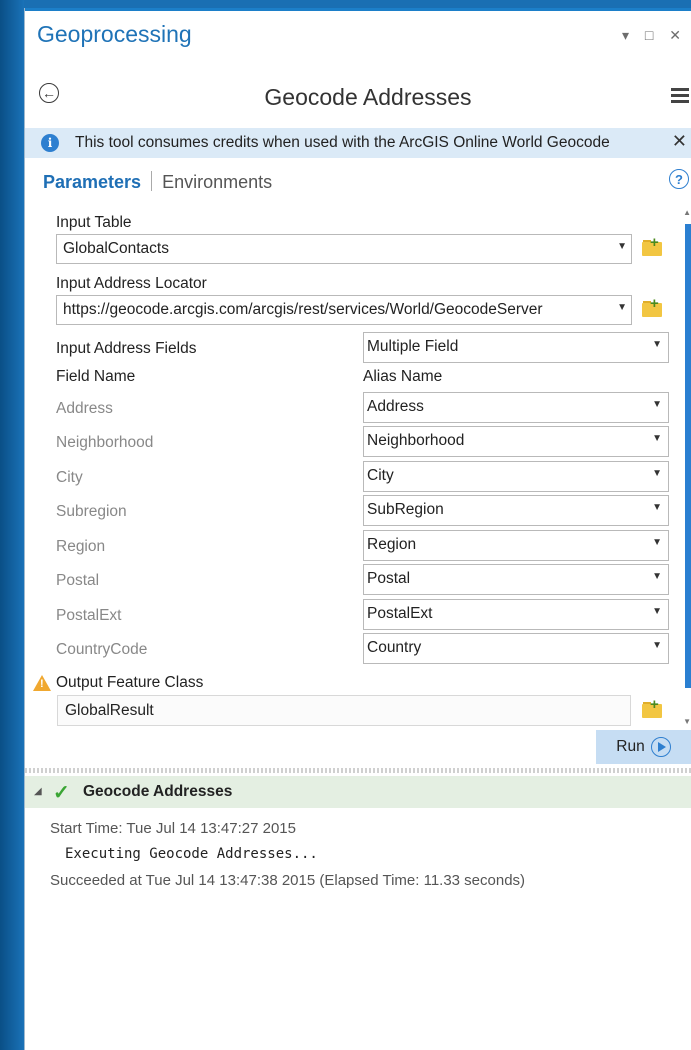  Describe the element at coordinates (69, 477) in the screenshot. I see `field-name-city: City` at that location.